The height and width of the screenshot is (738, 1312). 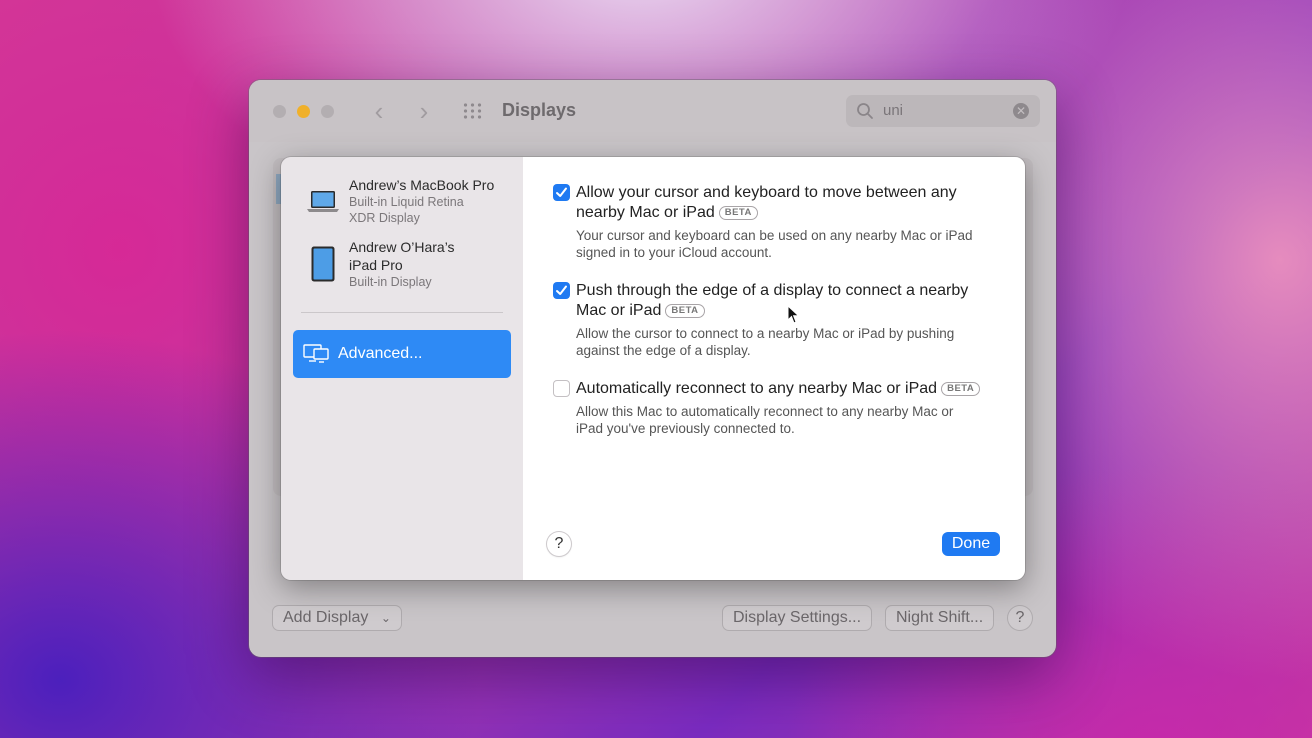 I want to click on search-input: uni, so click(x=893, y=110).